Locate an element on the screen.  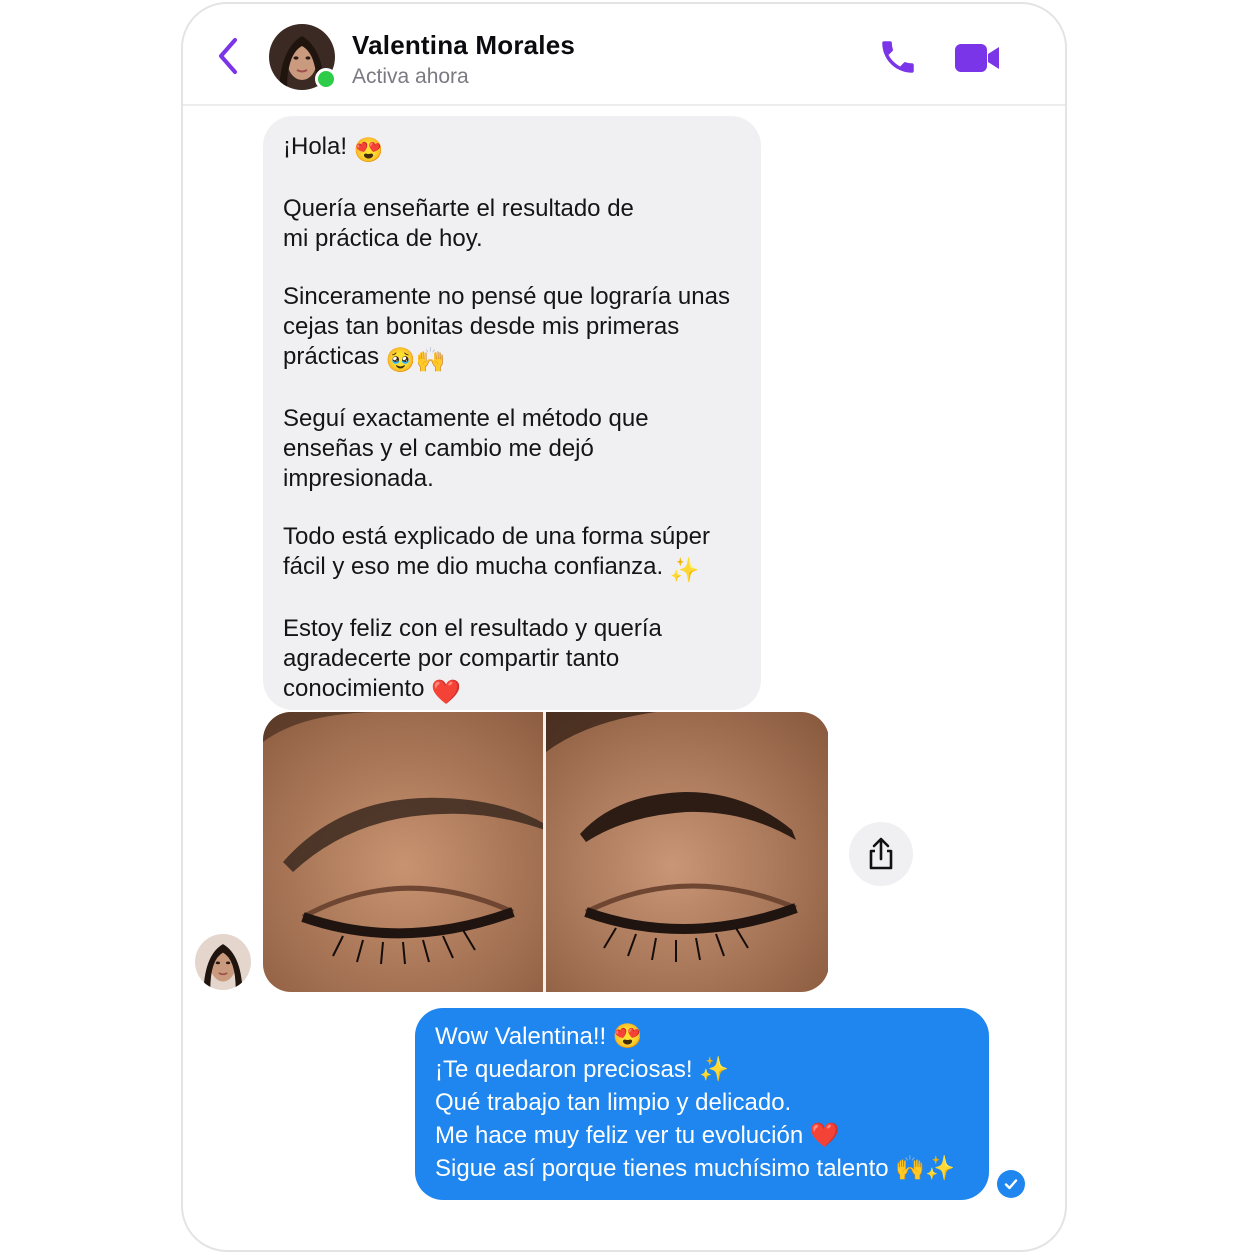
message-line: Me hace muy feliz ver tu evolución ❤️ is located at coordinates (637, 1135).